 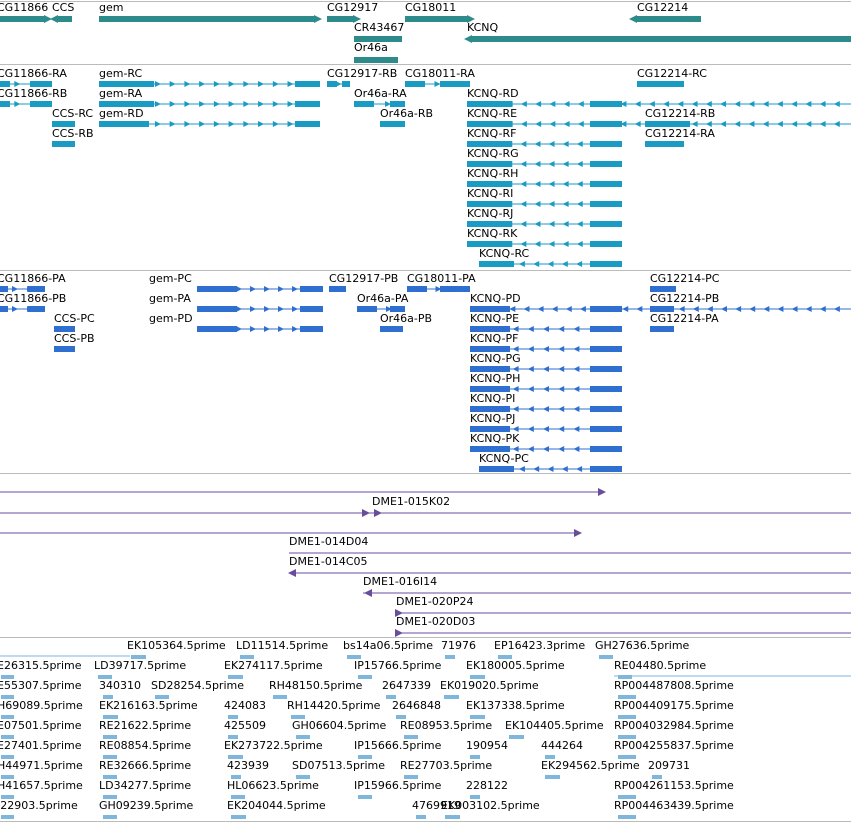 I want to click on transcript-label-kcnq-re: KCNQ-RE, so click(x=492, y=114).